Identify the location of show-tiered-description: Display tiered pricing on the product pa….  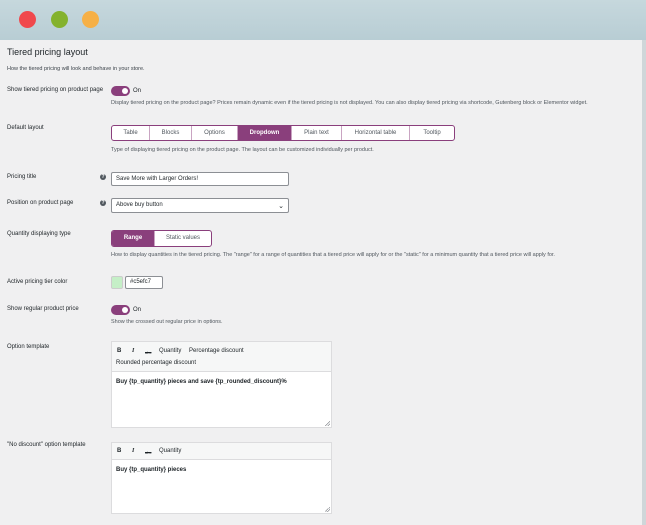
(349, 103).